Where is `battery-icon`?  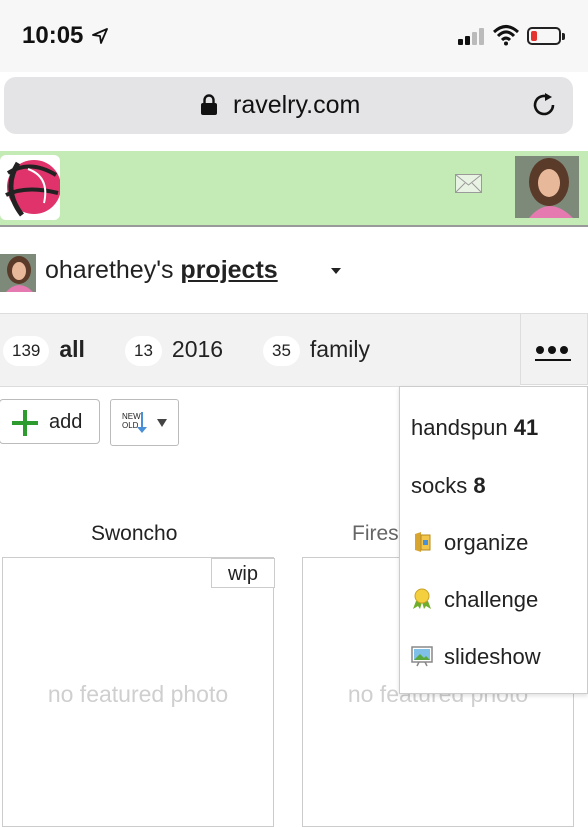
battery-icon is located at coordinates (546, 36).